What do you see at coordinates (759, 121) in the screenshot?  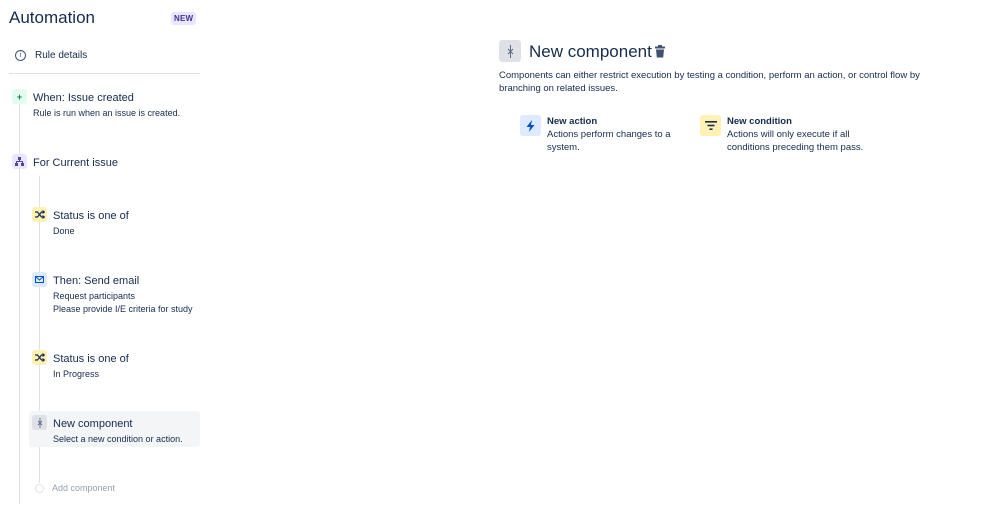 I see `option-title: New condition` at bounding box center [759, 121].